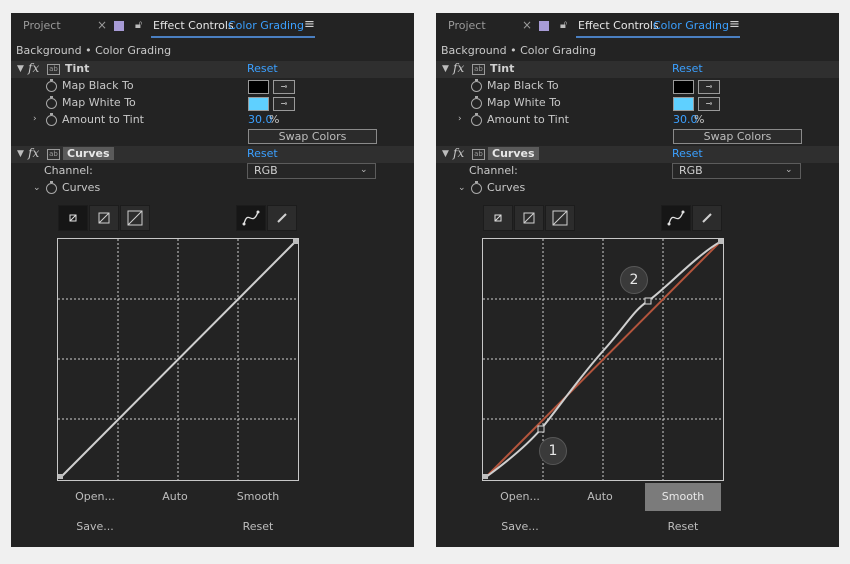  Describe the element at coordinates (119, 26) in the screenshot. I see `label-color-swatch` at that location.